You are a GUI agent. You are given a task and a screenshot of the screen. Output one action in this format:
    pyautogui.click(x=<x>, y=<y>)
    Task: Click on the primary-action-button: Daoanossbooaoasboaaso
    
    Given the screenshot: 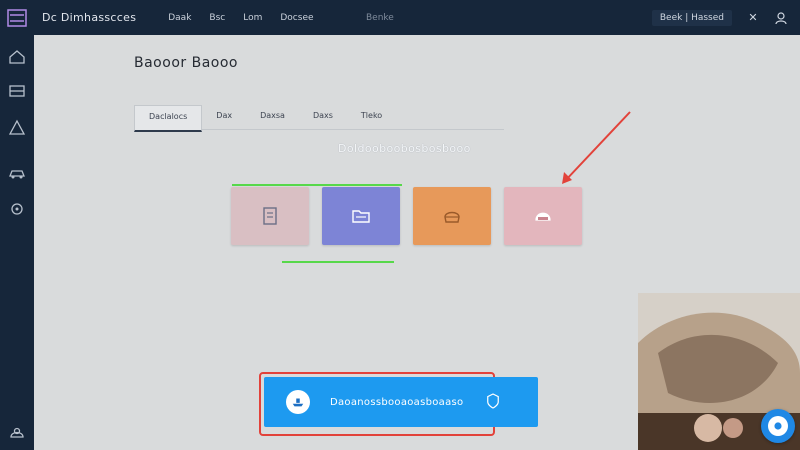 What is the action you would take?
    pyautogui.click(x=401, y=402)
    